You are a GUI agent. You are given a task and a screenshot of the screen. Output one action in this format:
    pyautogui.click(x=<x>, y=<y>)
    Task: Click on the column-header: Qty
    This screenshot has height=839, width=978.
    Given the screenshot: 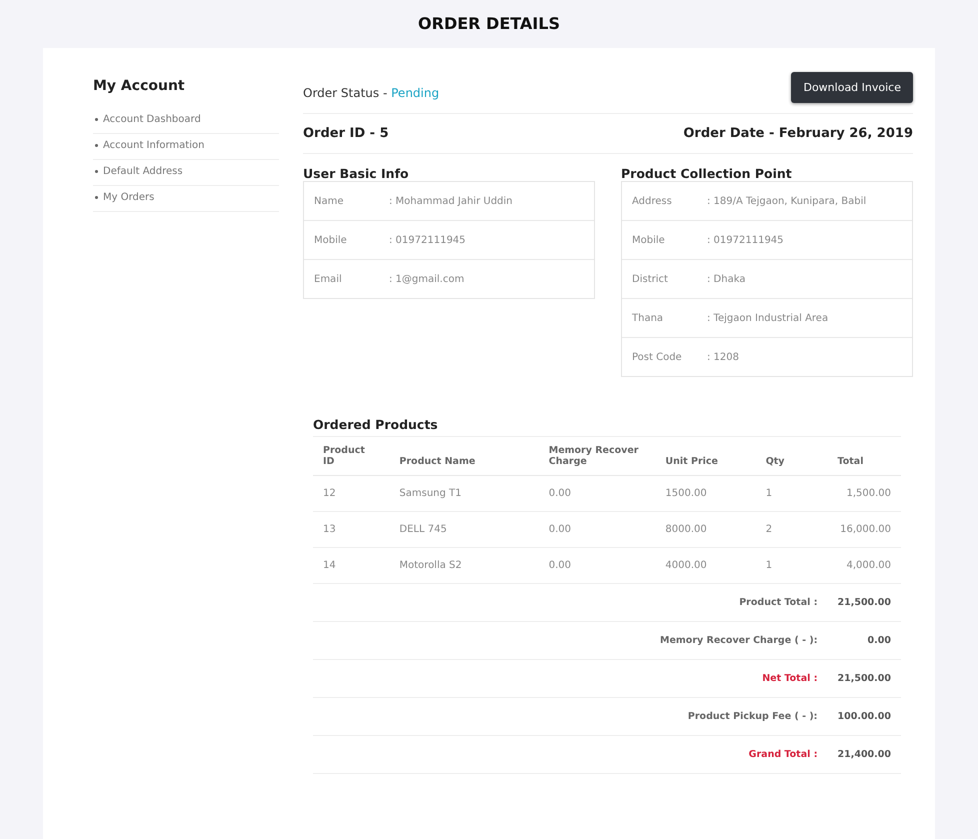 What is the action you would take?
    pyautogui.click(x=792, y=456)
    